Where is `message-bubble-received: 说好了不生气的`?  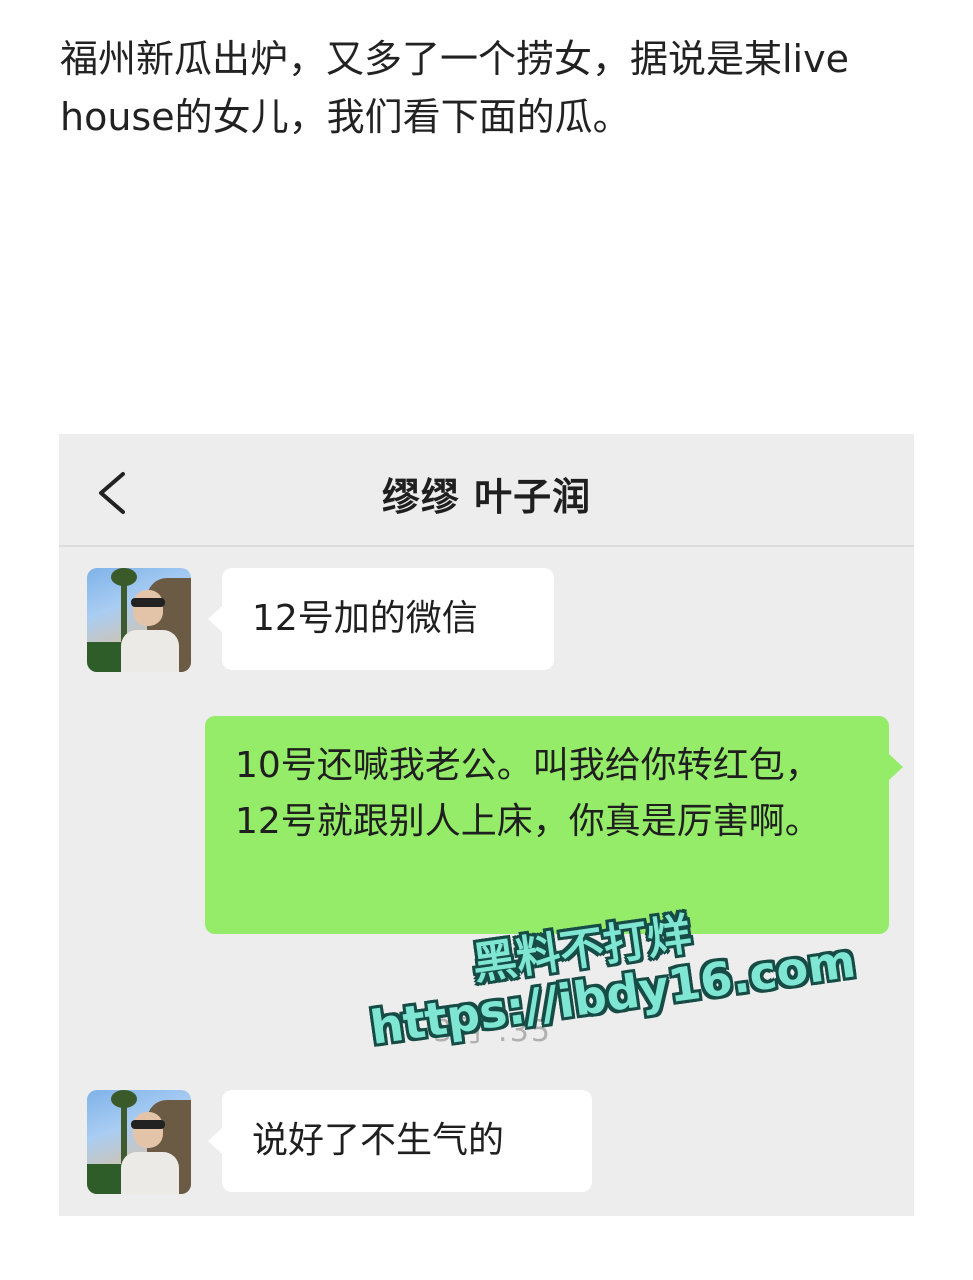 message-bubble-received: 说好了不生气的 is located at coordinates (400, 1141).